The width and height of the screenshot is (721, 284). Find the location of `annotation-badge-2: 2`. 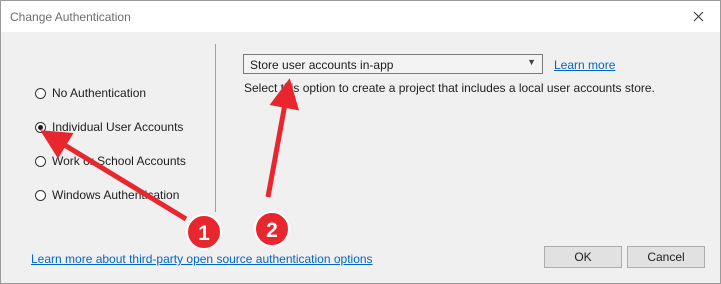

annotation-badge-2: 2 is located at coordinates (272, 229).